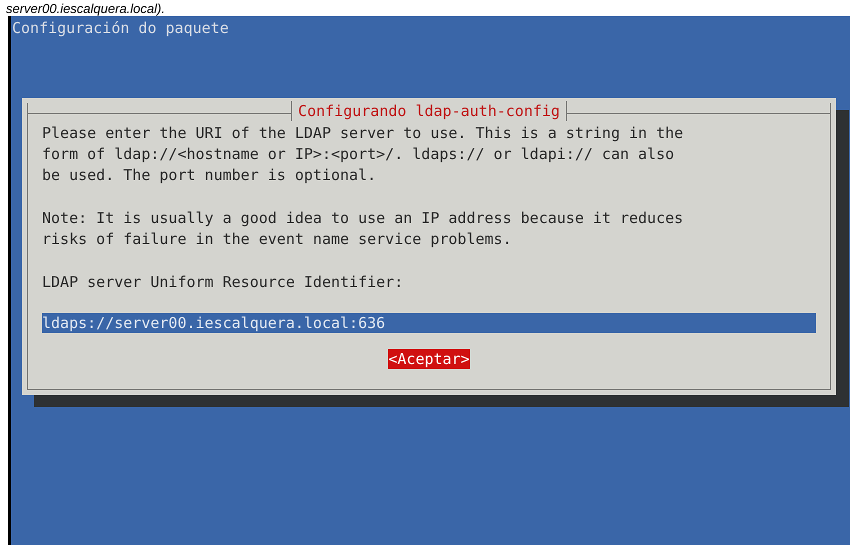 The height and width of the screenshot is (545, 850). What do you see at coordinates (85, 8) in the screenshot?
I see `caption-text: server00.iescalquera.local).` at bounding box center [85, 8].